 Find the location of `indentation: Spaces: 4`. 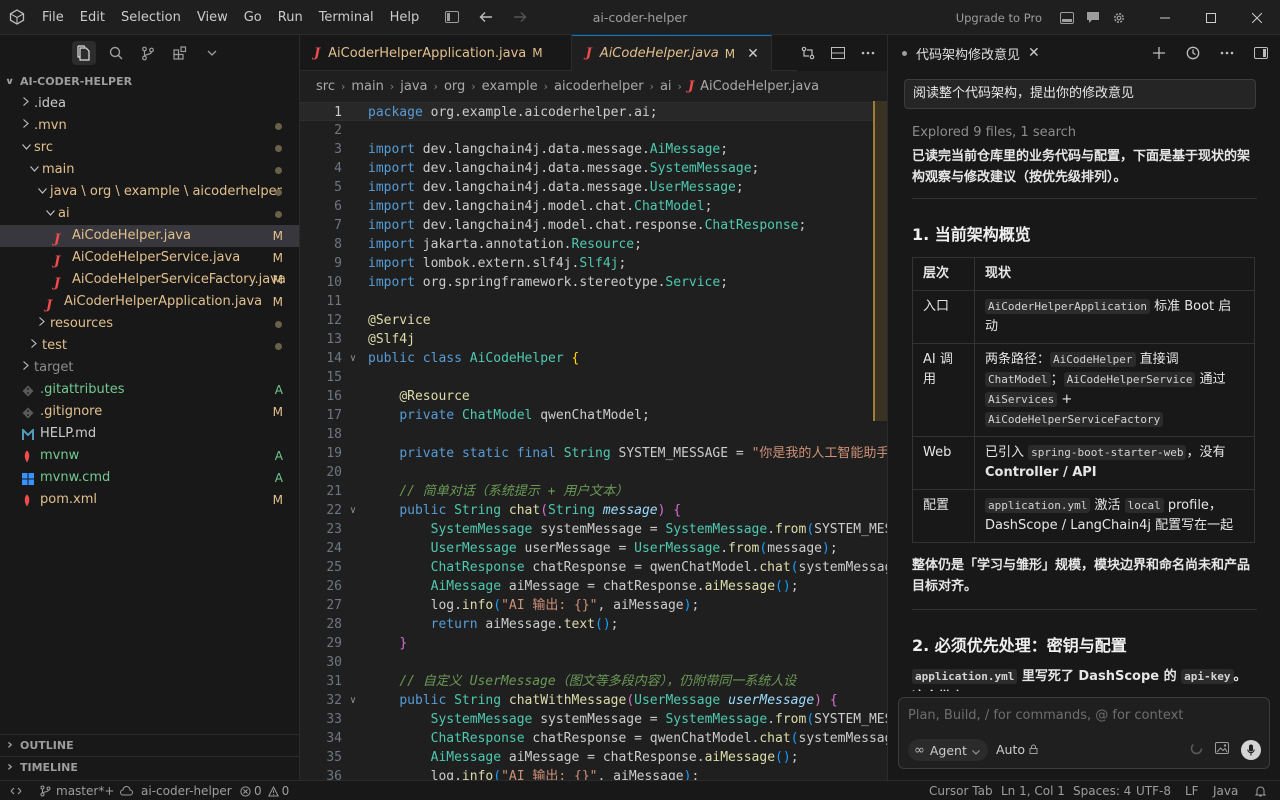

indentation: Spaces: 4 is located at coordinates (1102, 790).